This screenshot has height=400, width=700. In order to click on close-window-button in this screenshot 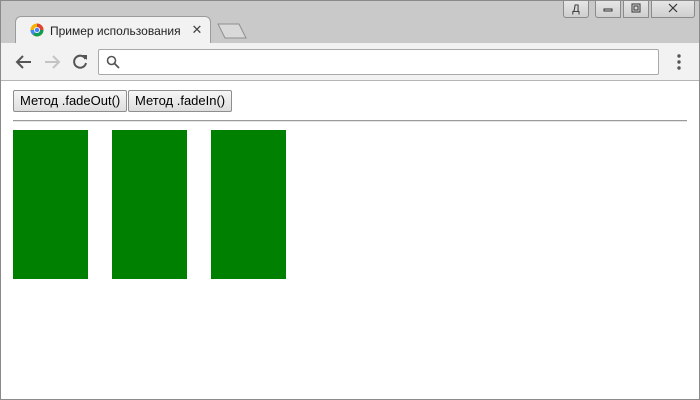, I will do `click(673, 9)`.